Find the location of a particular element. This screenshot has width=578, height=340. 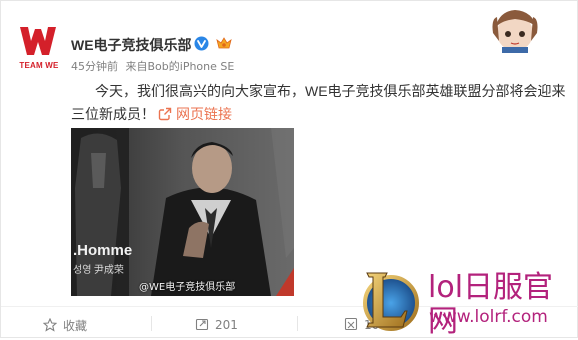

favorite-label: 收藏 is located at coordinates (75, 326).